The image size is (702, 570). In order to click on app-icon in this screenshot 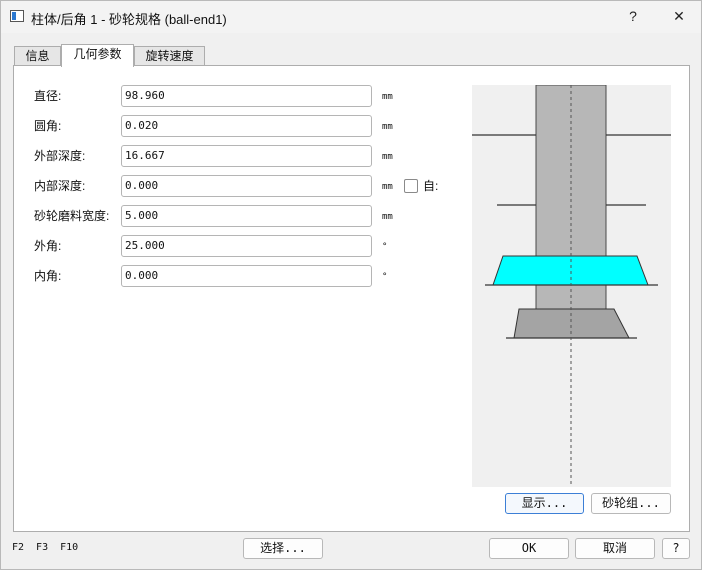, I will do `click(17, 16)`.